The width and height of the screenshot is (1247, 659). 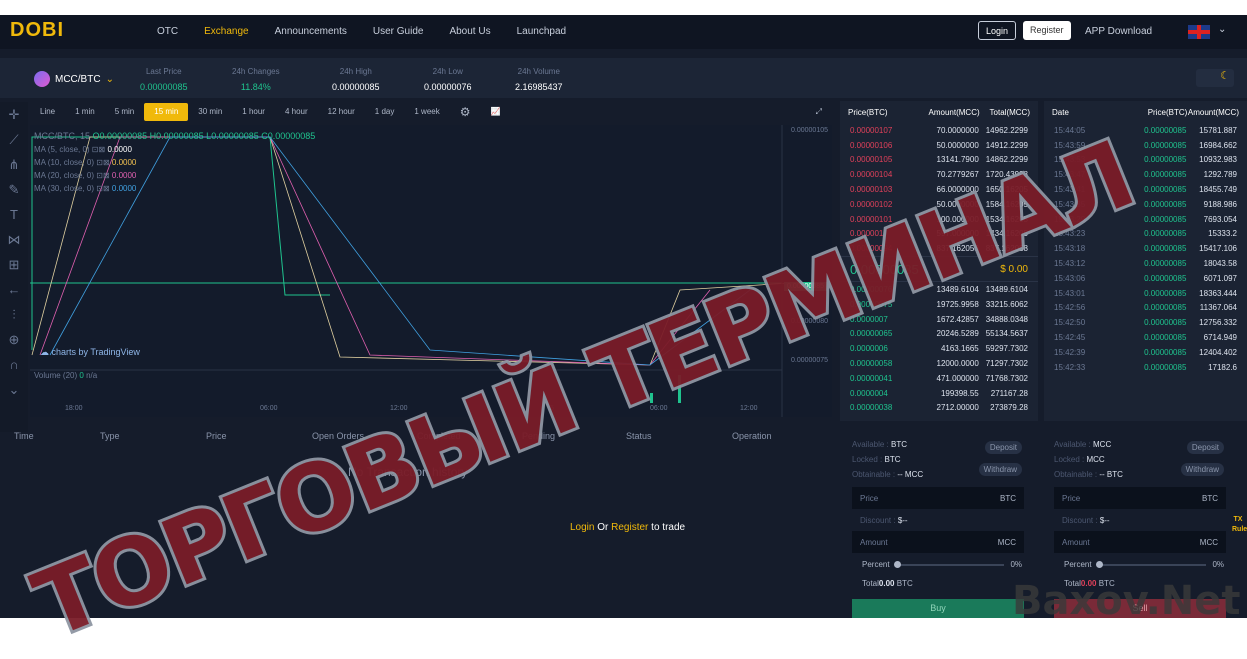 I want to click on interval-1-day: 1 day, so click(x=385, y=112).